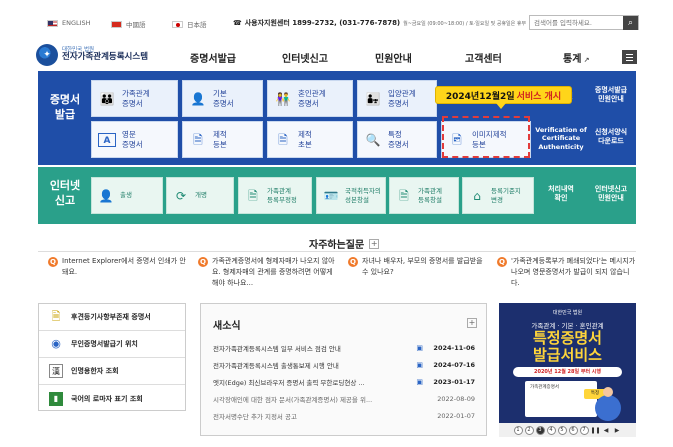  What do you see at coordinates (529, 430) in the screenshot?
I see `banner-page-dot: 2` at bounding box center [529, 430].